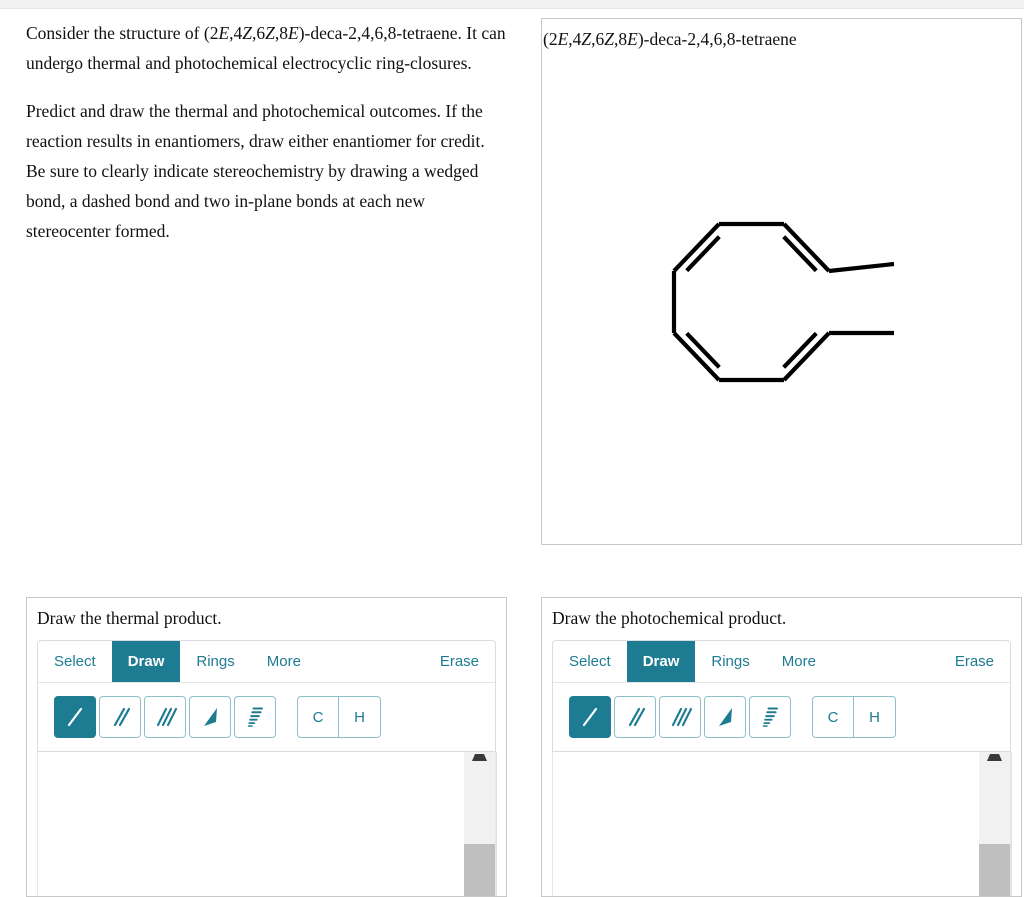 This screenshot has width=1024, height=897. I want to click on thermal-molecule-editor: Select Draw Rings More Erase C H, so click(266, 696).